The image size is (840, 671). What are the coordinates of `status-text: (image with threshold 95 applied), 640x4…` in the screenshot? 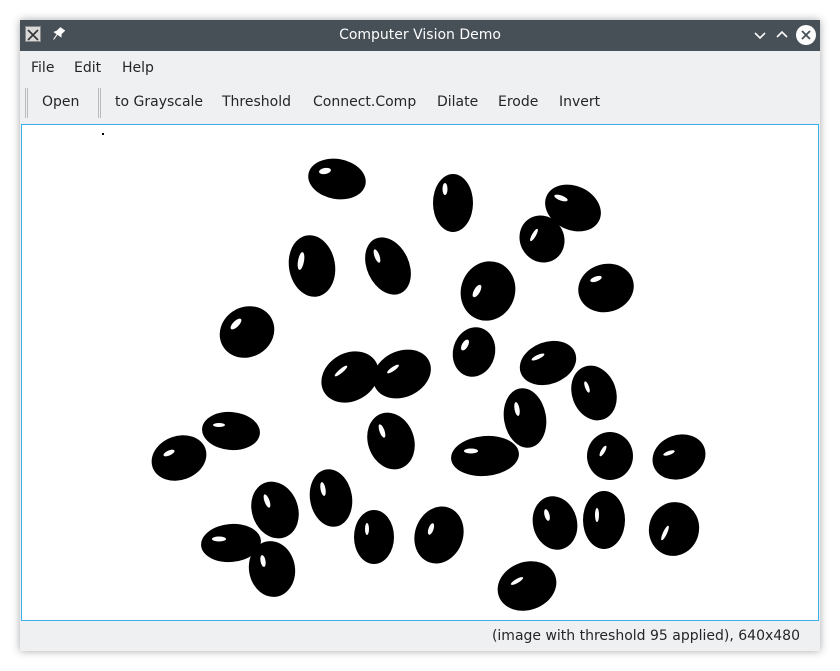 It's located at (645, 636).